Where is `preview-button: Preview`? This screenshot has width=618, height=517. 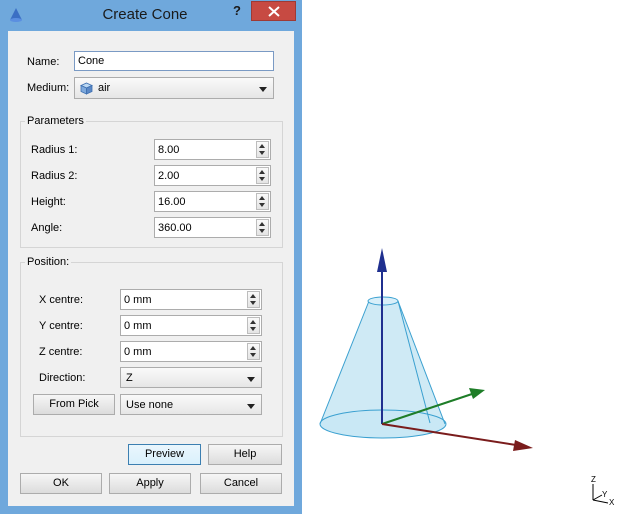
preview-button: Preview is located at coordinates (164, 454).